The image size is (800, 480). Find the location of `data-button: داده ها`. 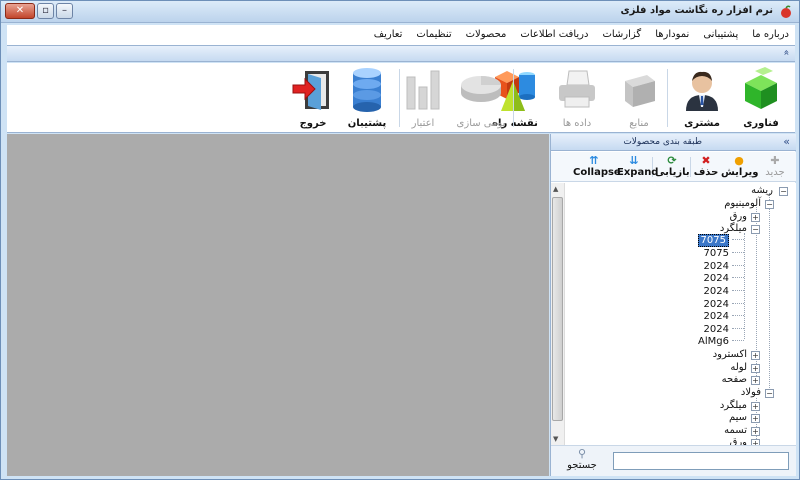

data-button: داده ها is located at coordinates (577, 98).